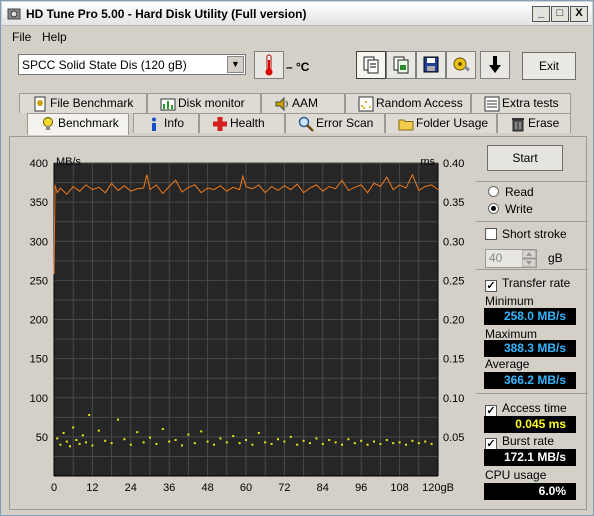 The width and height of the screenshot is (594, 516). What do you see at coordinates (235, 64) in the screenshot?
I see `chevron-down-icon: ▼` at bounding box center [235, 64].